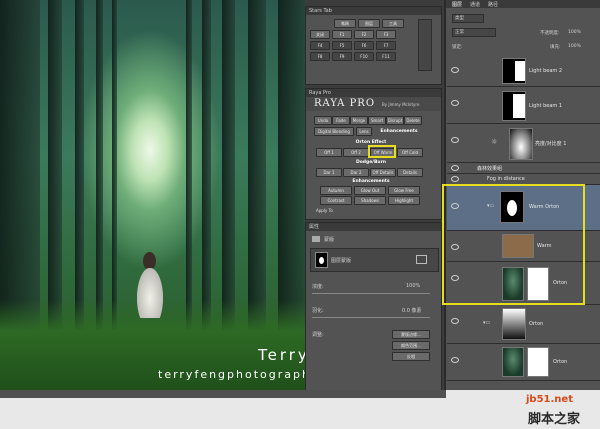  I want to click on layer-row: ☼ 亮度/对比度 1, so click(523, 143).